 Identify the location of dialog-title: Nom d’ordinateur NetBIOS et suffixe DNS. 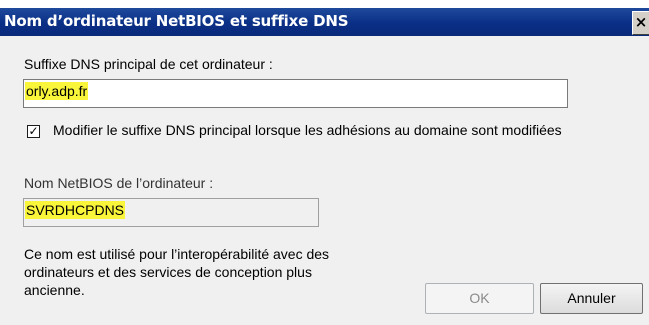
(176, 21).